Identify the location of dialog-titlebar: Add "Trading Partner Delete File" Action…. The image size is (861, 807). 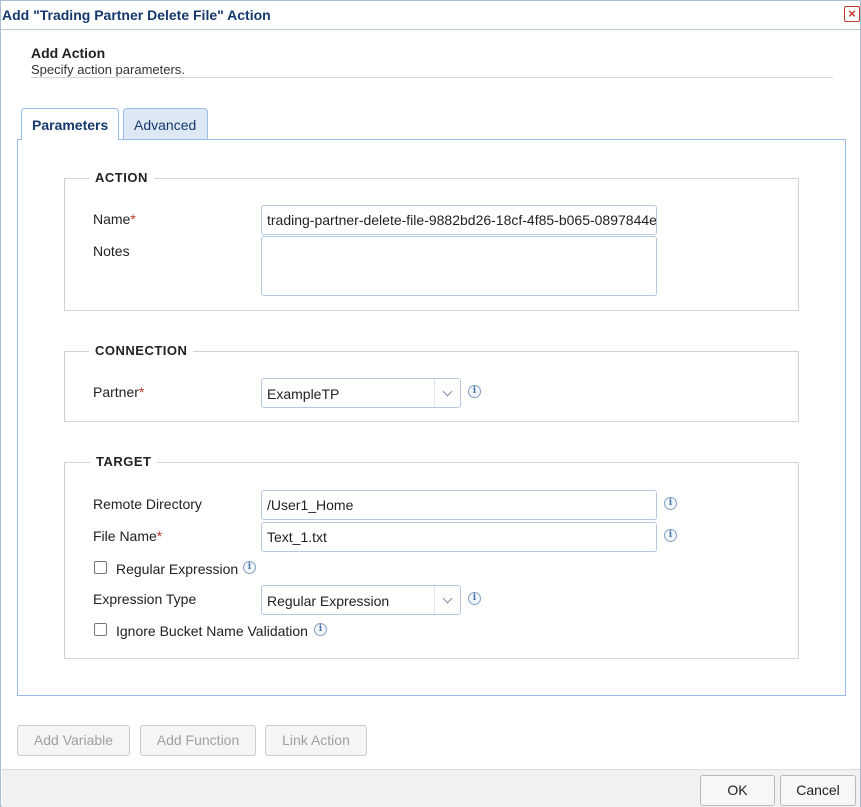
(430, 15).